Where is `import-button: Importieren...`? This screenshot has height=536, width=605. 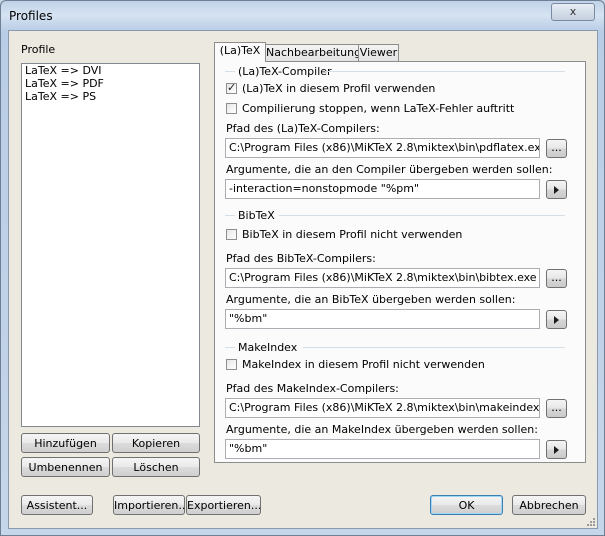
import-button: Importieren... is located at coordinates (151, 505).